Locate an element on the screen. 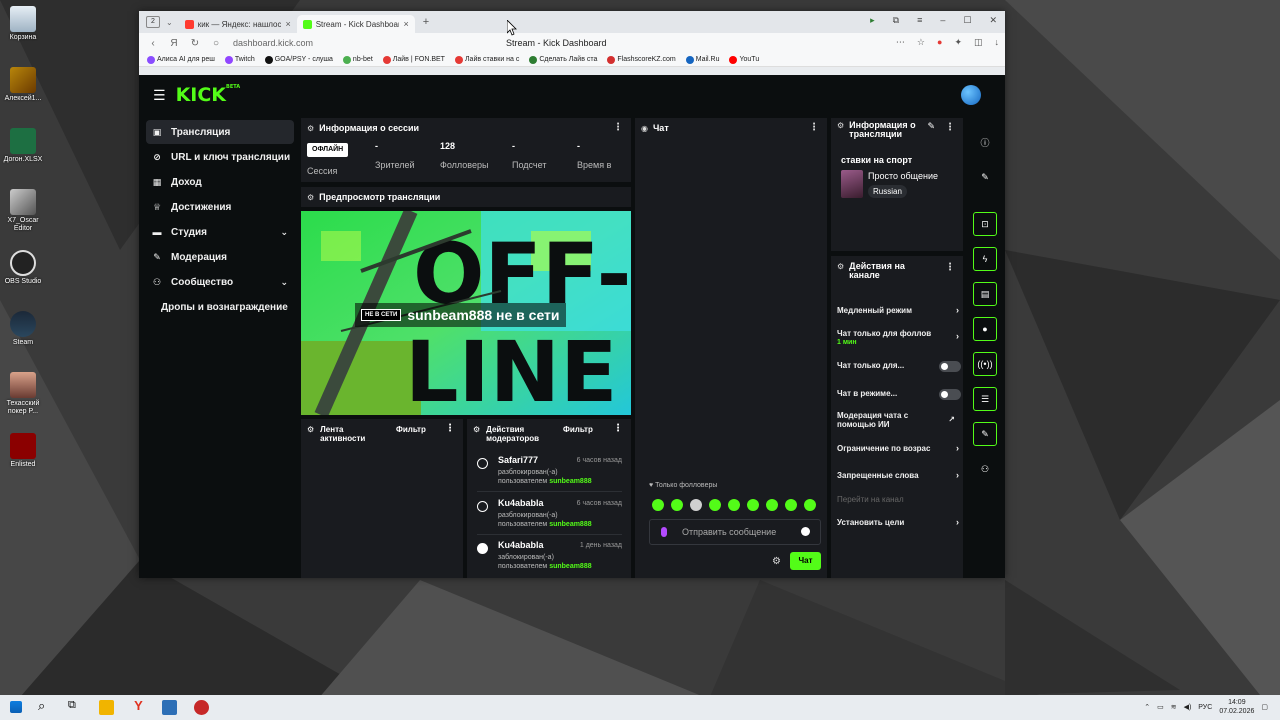  hamburger-menu-icon: ☰ is located at coordinates (159, 95).